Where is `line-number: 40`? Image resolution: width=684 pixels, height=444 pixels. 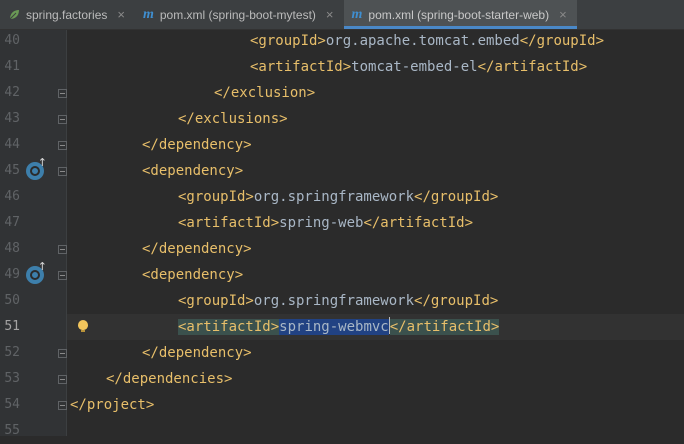 line-number: 40 is located at coordinates (12, 40).